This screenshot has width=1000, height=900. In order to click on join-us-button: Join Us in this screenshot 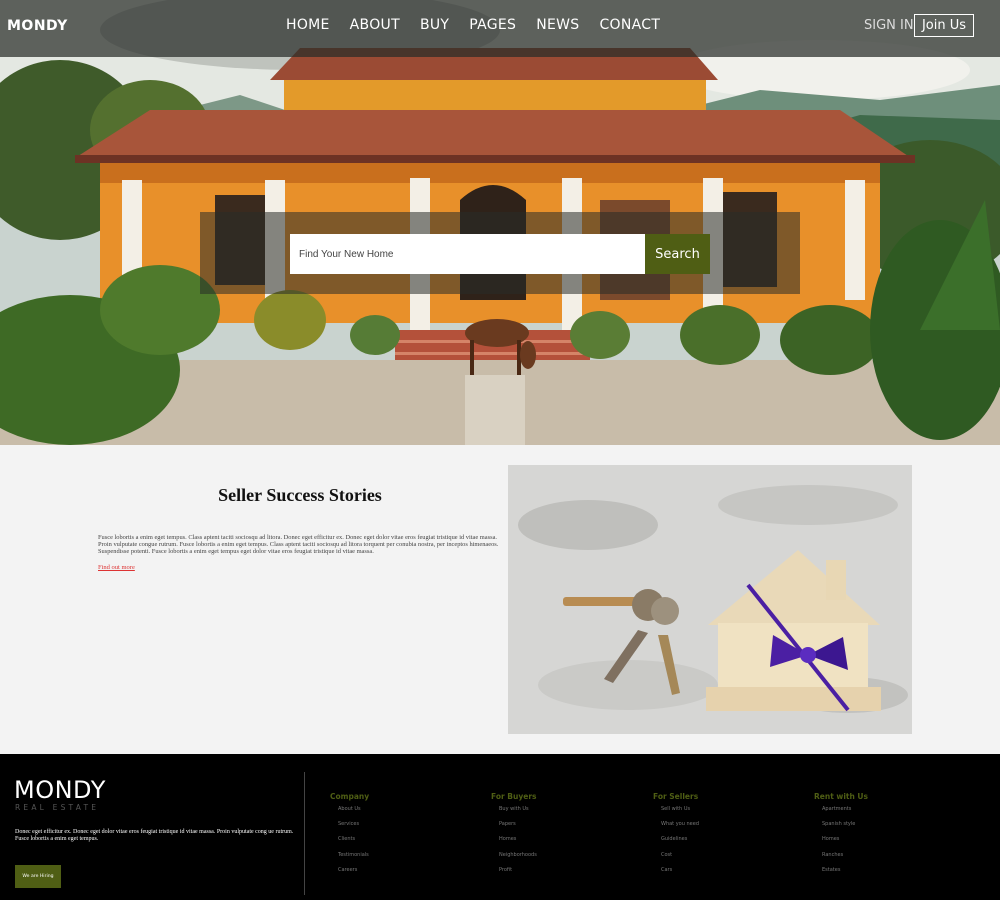, I will do `click(944, 25)`.